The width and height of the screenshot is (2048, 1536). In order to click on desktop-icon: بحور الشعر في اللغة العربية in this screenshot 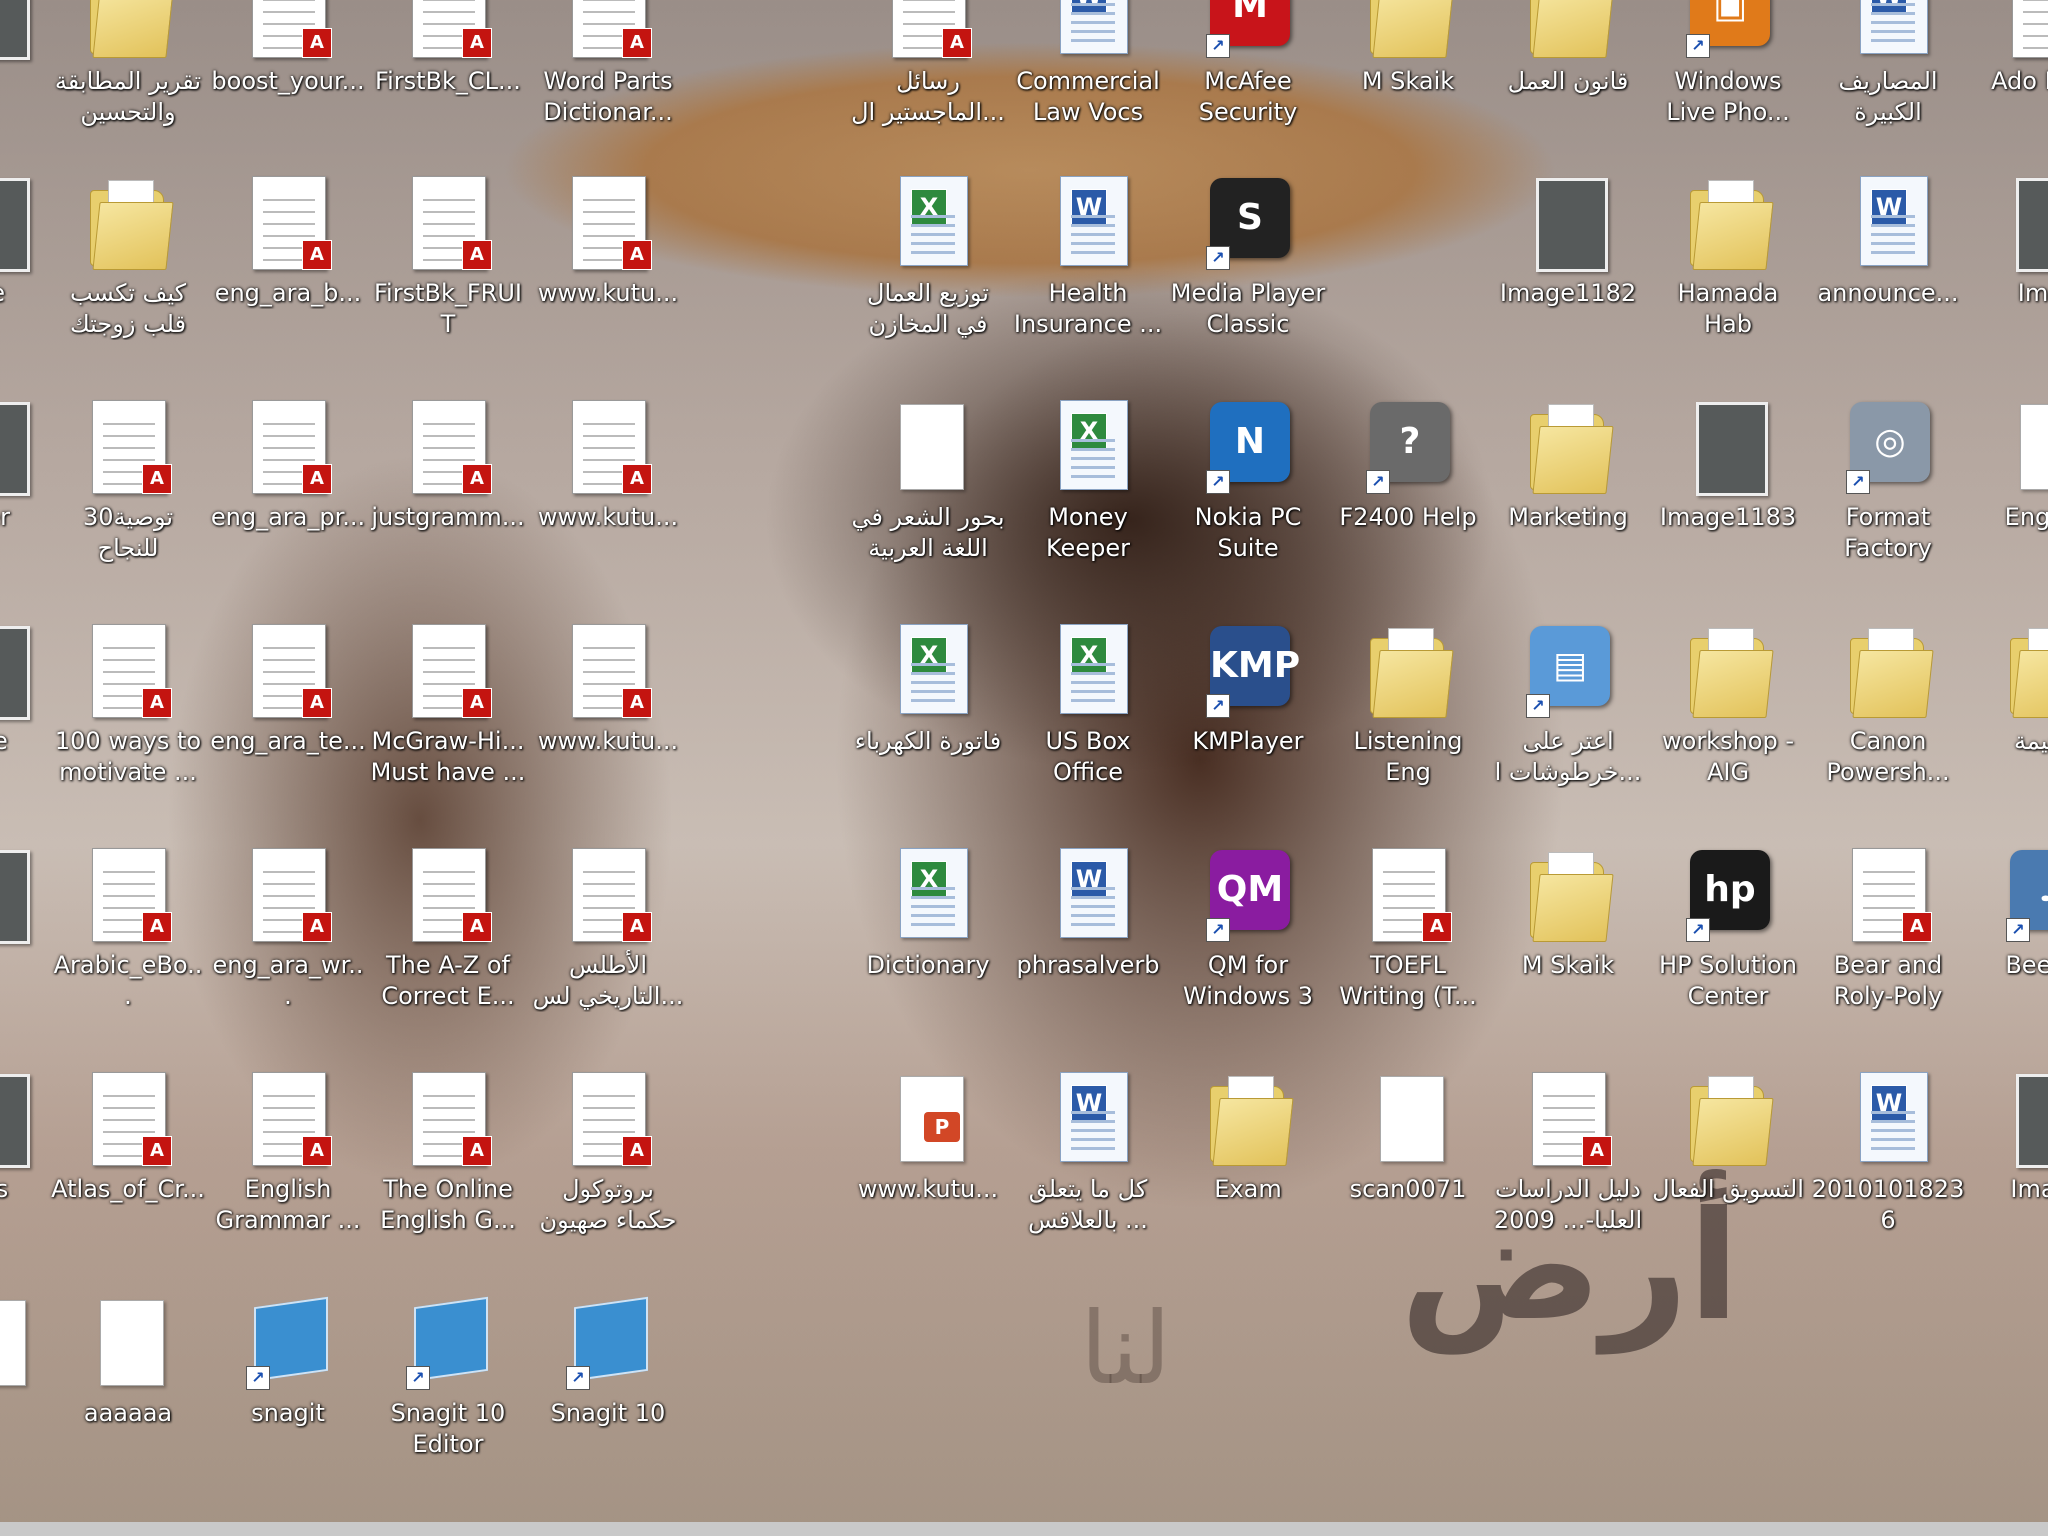, I will do `click(928, 506)`.